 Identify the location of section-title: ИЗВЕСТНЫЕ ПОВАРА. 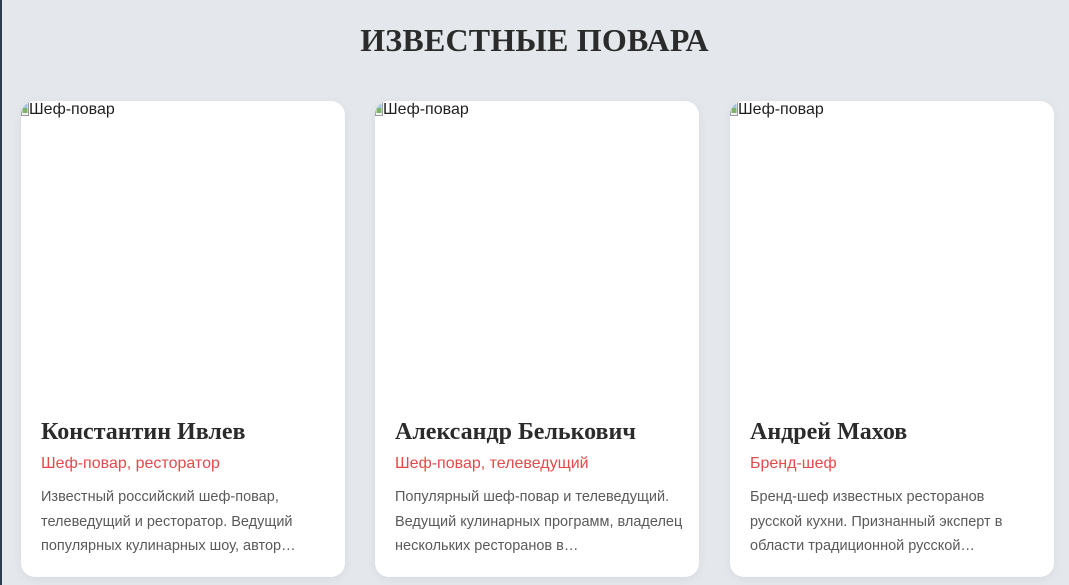
(534, 40).